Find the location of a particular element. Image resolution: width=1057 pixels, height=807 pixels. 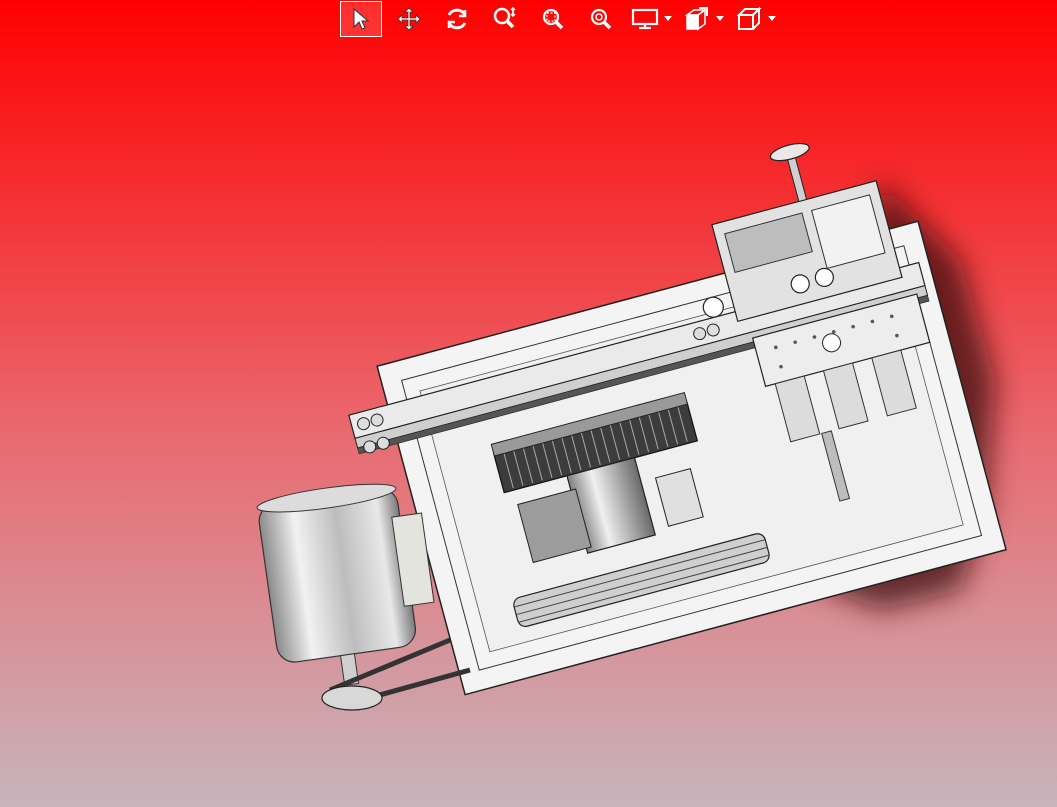

zoom-window-icon is located at coordinates (553, 19).